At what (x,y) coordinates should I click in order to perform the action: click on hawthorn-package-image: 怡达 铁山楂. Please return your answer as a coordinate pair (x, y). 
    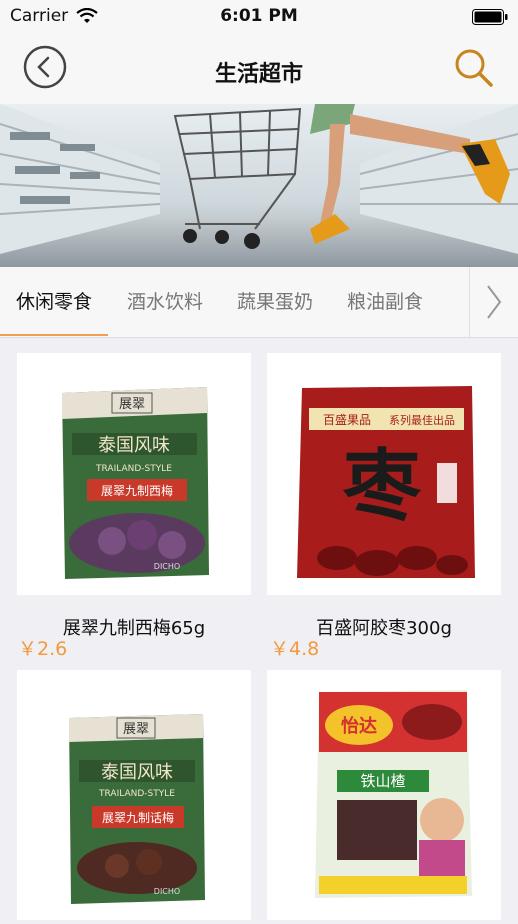
    Looking at the image, I should click on (393, 794).